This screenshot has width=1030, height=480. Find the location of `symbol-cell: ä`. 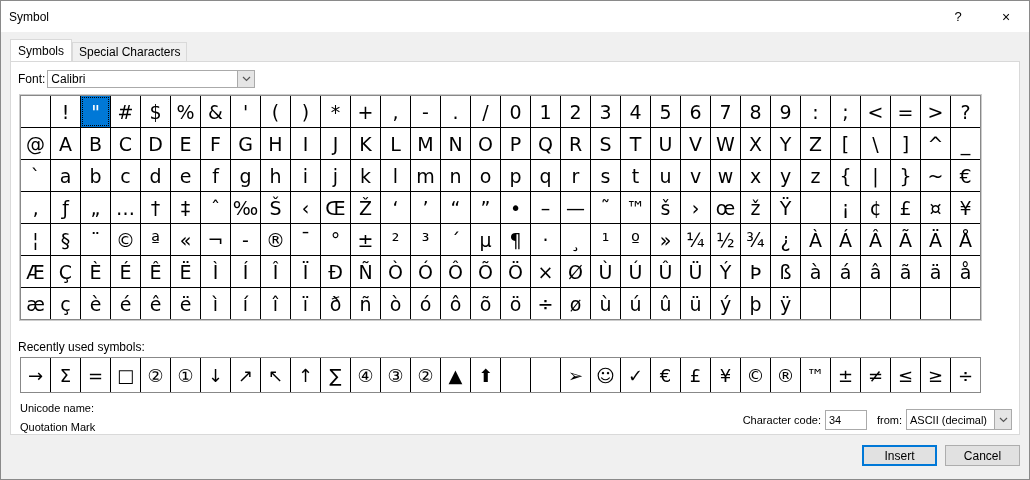

symbol-cell: ä is located at coordinates (935, 271).